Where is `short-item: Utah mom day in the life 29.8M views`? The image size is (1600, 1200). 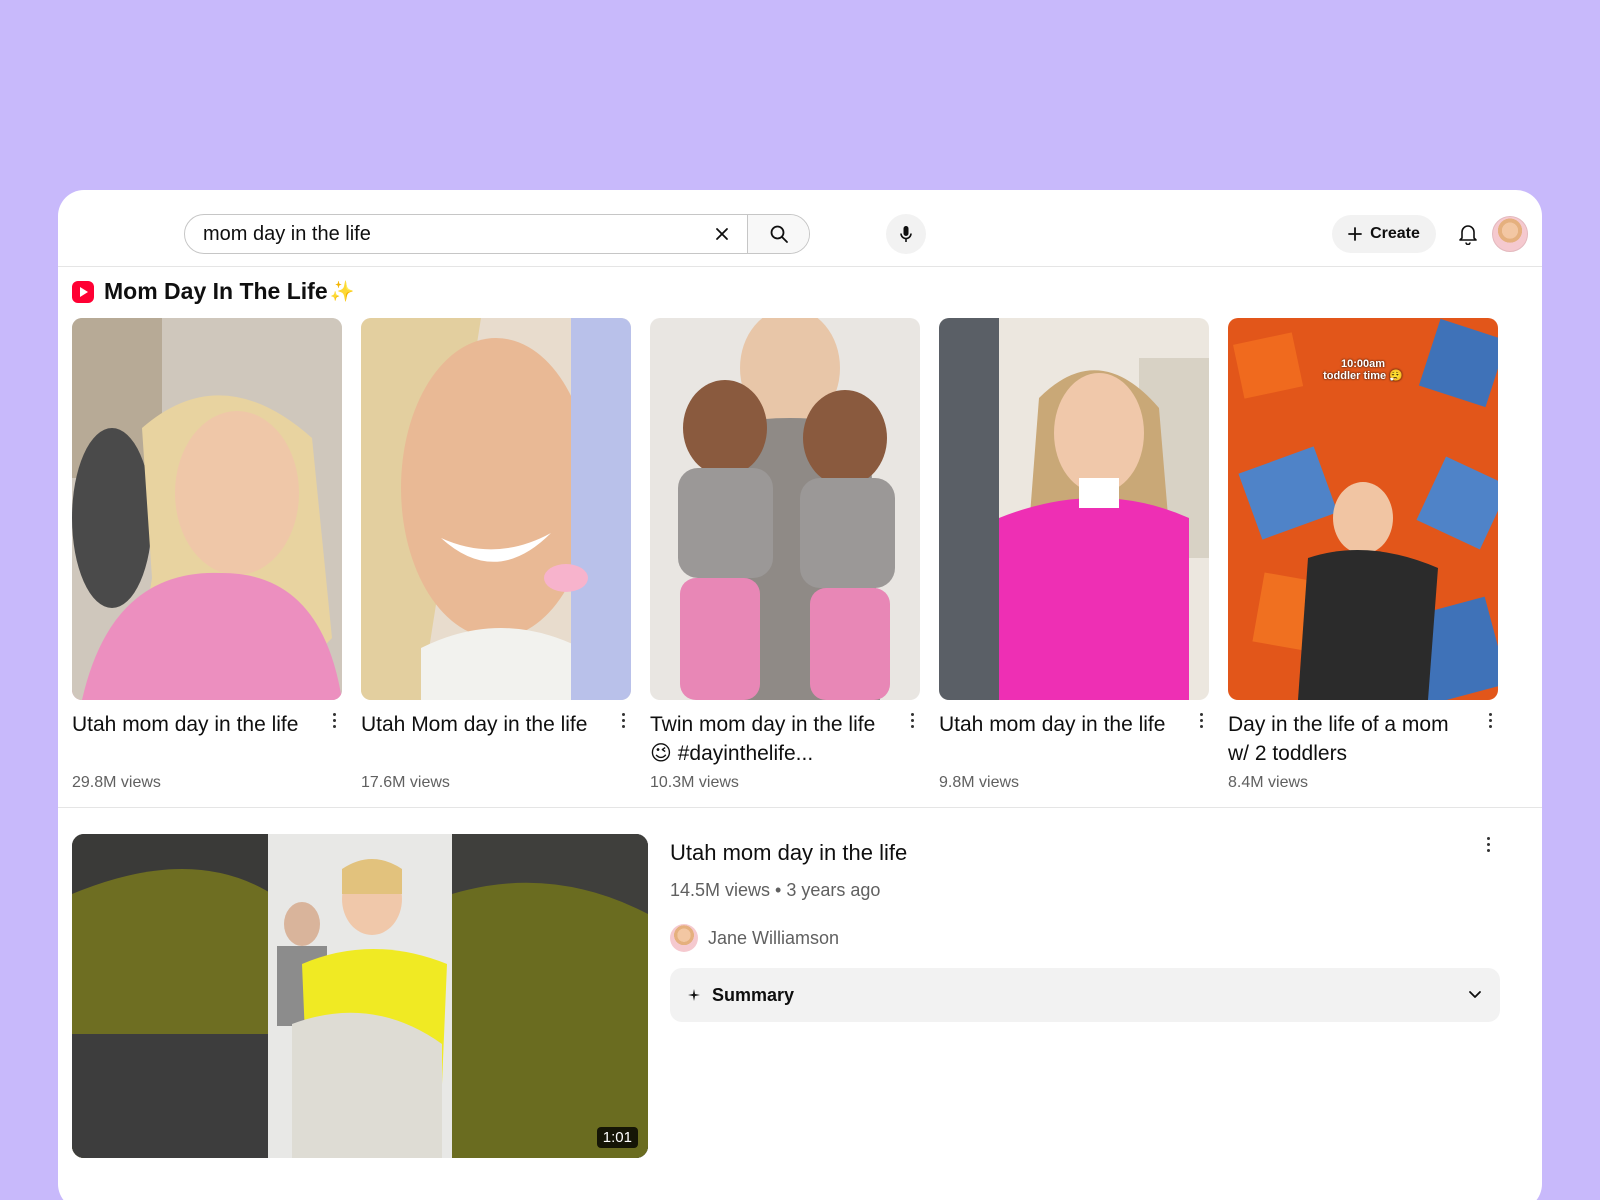 short-item: Utah mom day in the life 29.8M views is located at coordinates (207, 554).